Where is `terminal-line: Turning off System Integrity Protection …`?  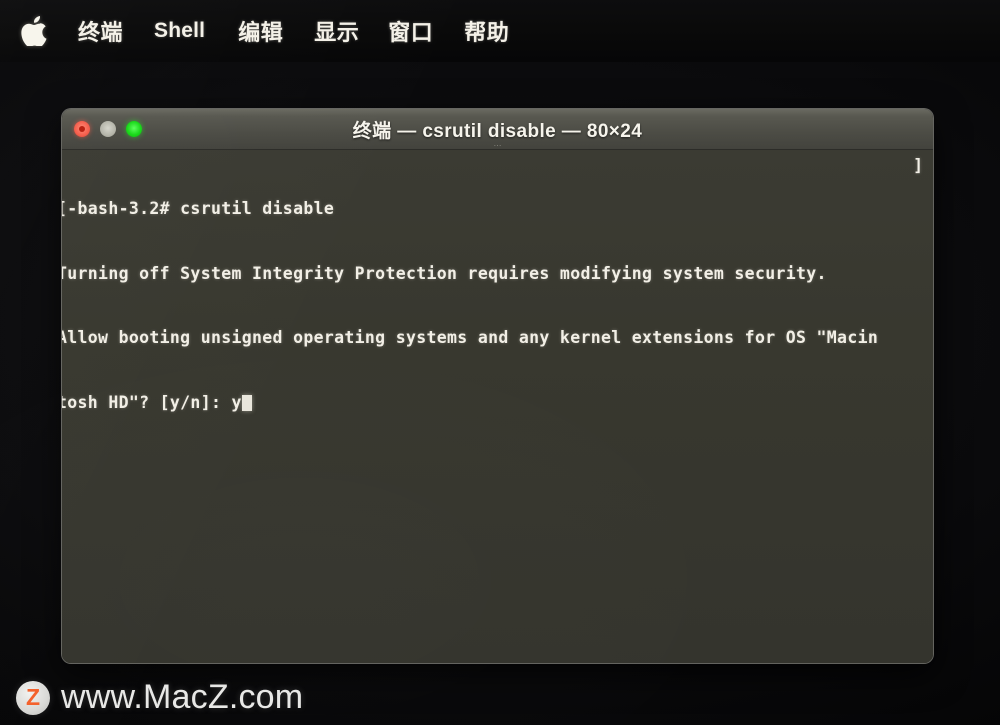
terminal-line: Turning off System Integrity Protection … is located at coordinates (444, 273).